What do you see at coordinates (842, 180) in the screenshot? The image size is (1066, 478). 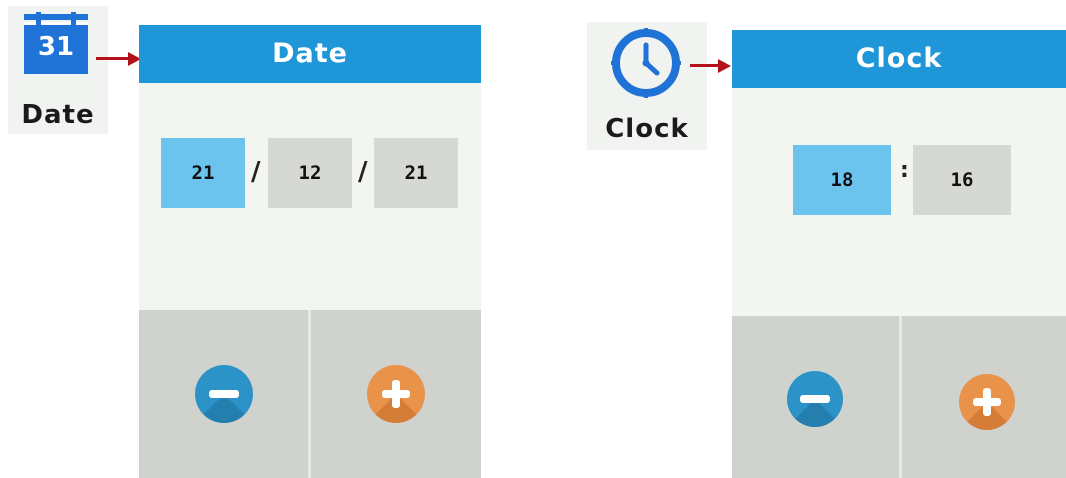 I see `hour-field: 18` at bounding box center [842, 180].